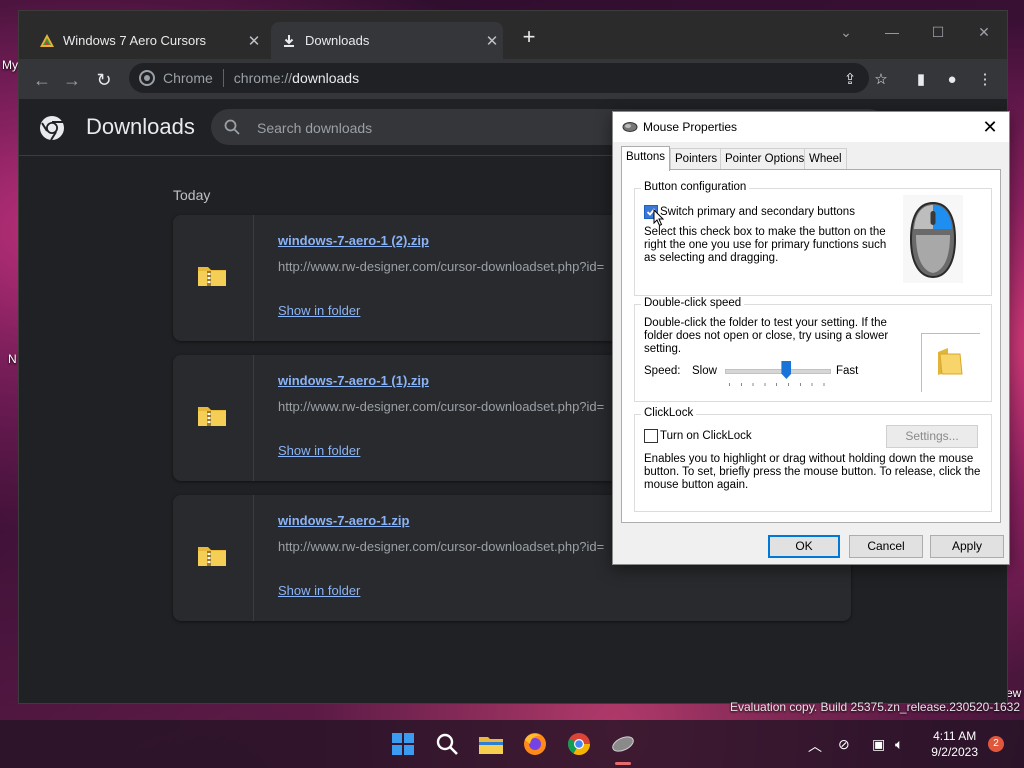 The image size is (1024, 768). What do you see at coordinates (984, 32) in the screenshot?
I see `close-window-button: ✕` at bounding box center [984, 32].